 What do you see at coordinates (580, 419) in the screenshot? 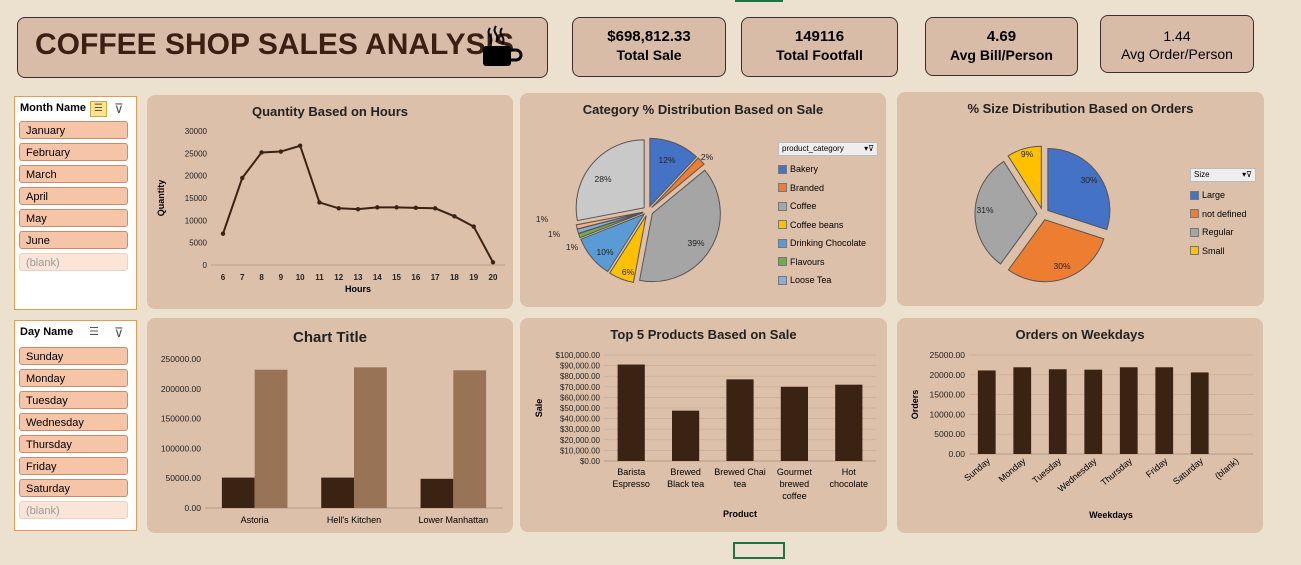
I see `y-tick-label: $40,000.00` at bounding box center [580, 419].